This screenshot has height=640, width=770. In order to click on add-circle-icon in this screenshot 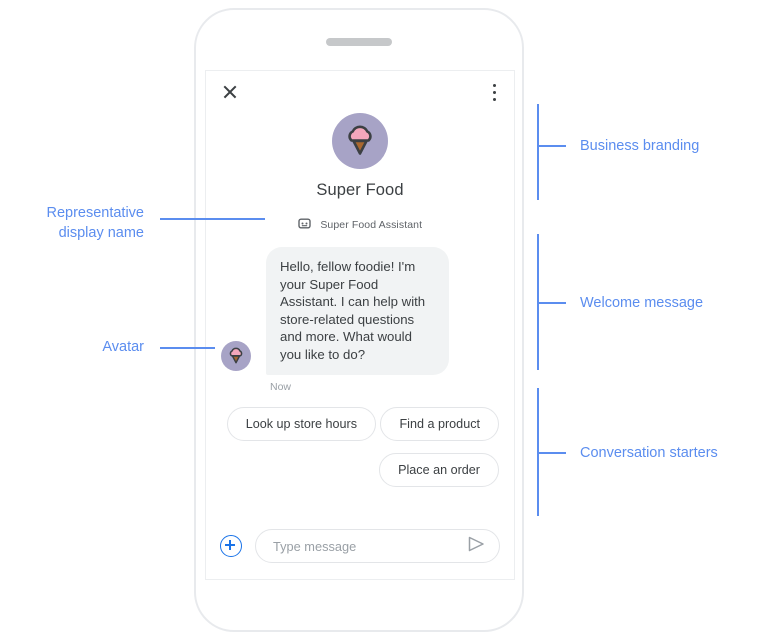, I will do `click(231, 546)`.